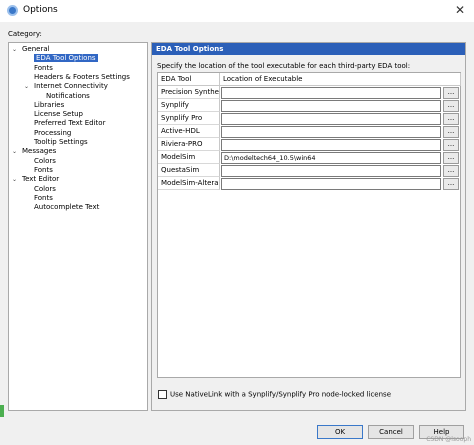  I want to click on tree-item-label: Tooltip Settings, so click(61, 142).